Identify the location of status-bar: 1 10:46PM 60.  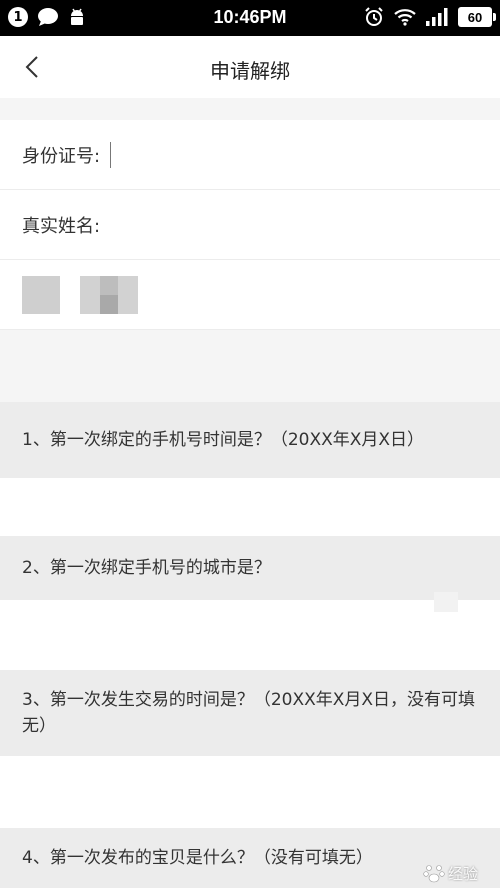
(250, 18).